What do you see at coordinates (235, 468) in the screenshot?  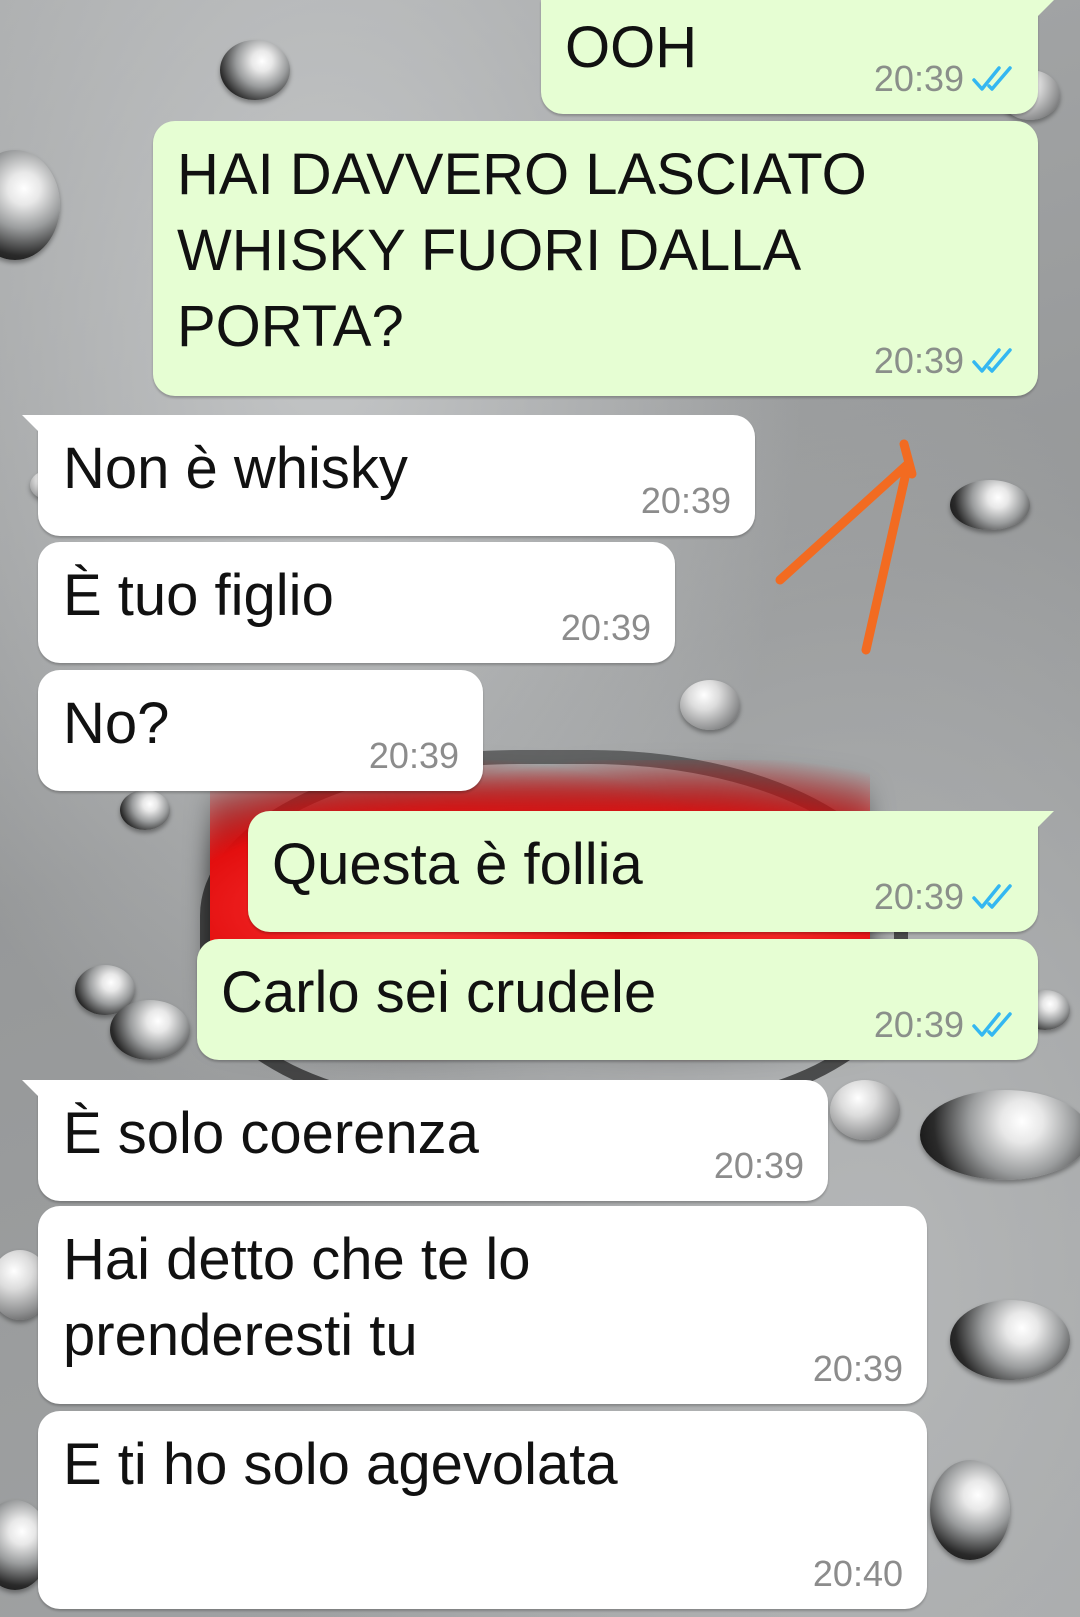 I see `message-text: Non è whisky` at bounding box center [235, 468].